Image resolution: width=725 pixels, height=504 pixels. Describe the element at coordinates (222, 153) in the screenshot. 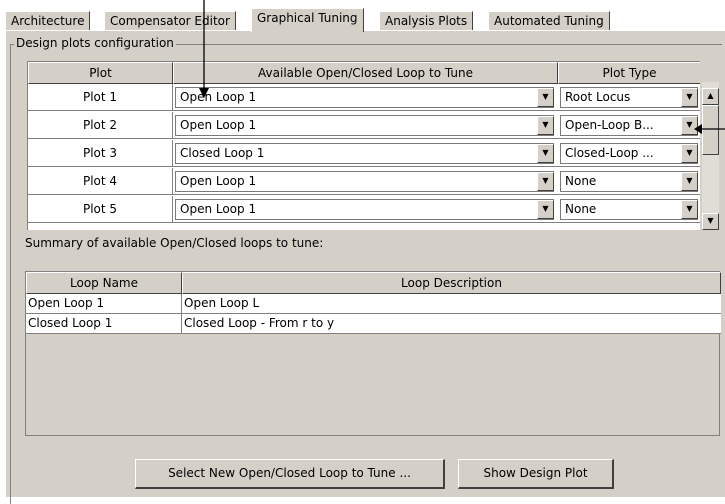

I see `loop-select-value: Closed Loop 1` at that location.